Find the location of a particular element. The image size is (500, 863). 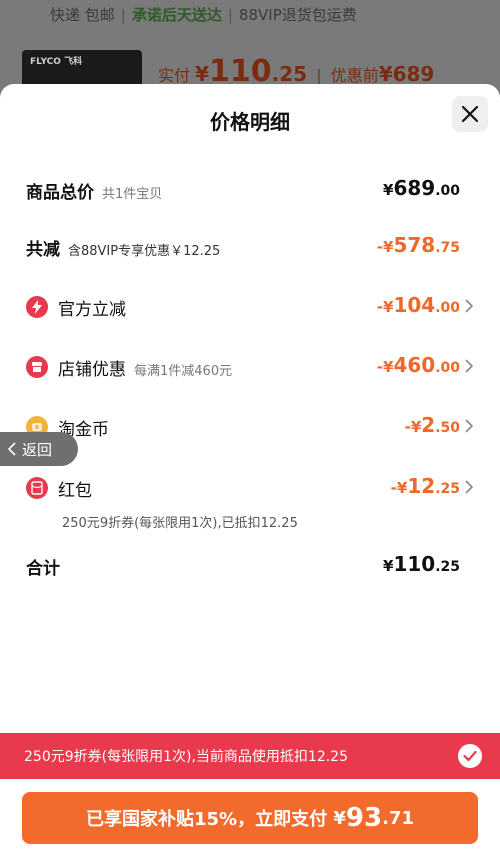

coin-discount-amount: -¥2.50 is located at coordinates (432, 425).